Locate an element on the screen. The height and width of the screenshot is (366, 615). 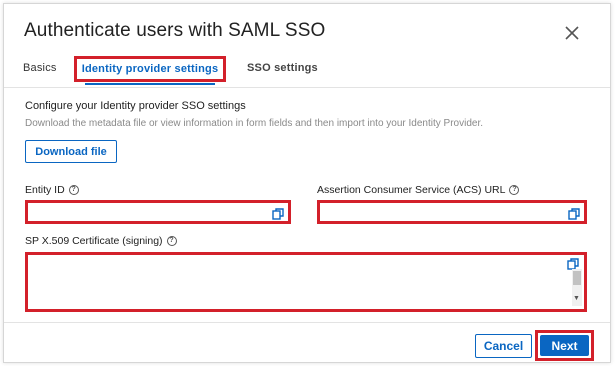
entity-id-field is located at coordinates (158, 212).